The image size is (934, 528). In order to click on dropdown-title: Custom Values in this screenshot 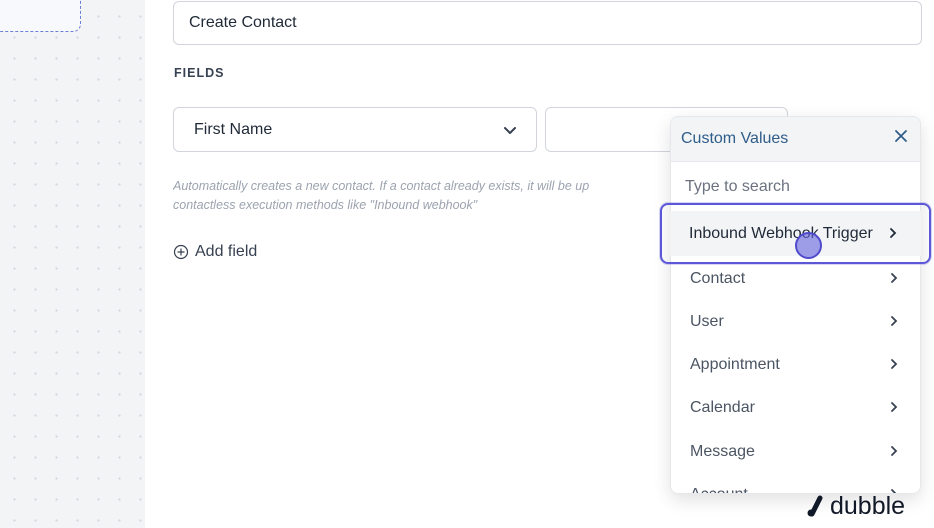, I will do `click(735, 138)`.